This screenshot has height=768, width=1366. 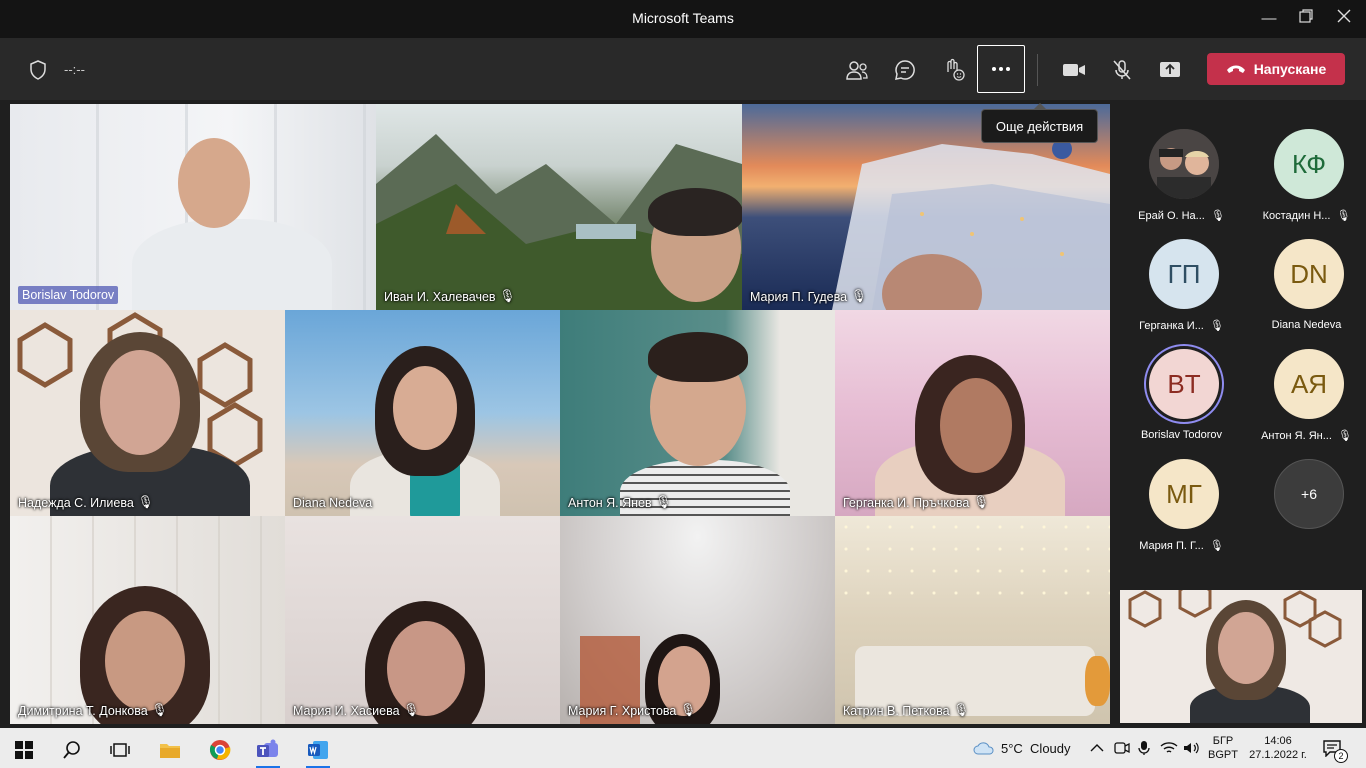 What do you see at coordinates (1344, 19) in the screenshot?
I see `close-button` at bounding box center [1344, 19].